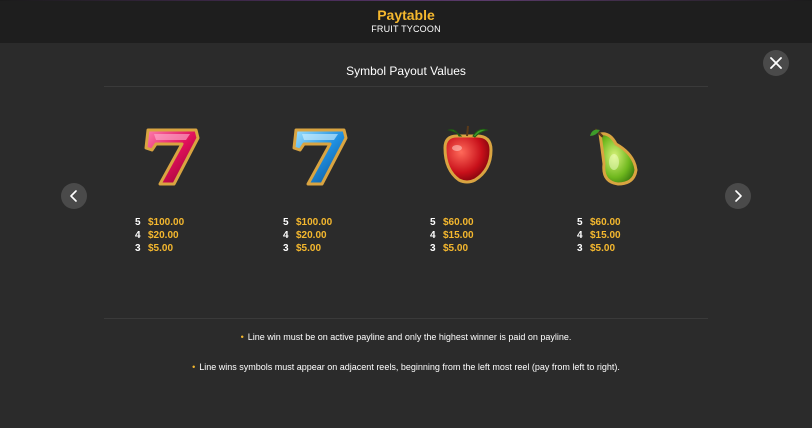 This screenshot has width=812, height=428. What do you see at coordinates (406, 15) in the screenshot?
I see `page-title: Paytable` at bounding box center [406, 15].